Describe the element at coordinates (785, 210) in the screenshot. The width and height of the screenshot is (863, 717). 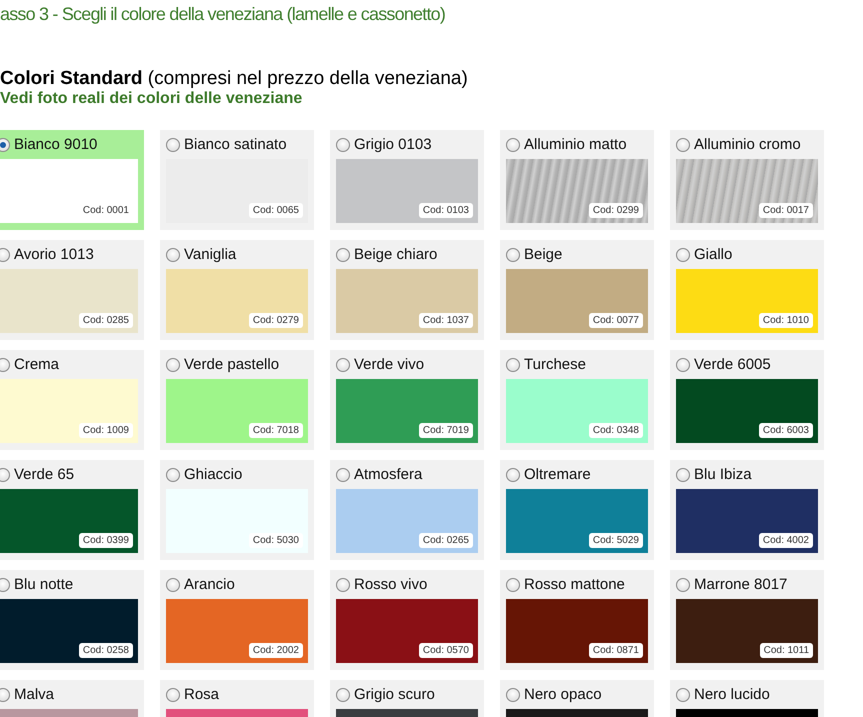
I see `color-code: Cod: 0017` at that location.